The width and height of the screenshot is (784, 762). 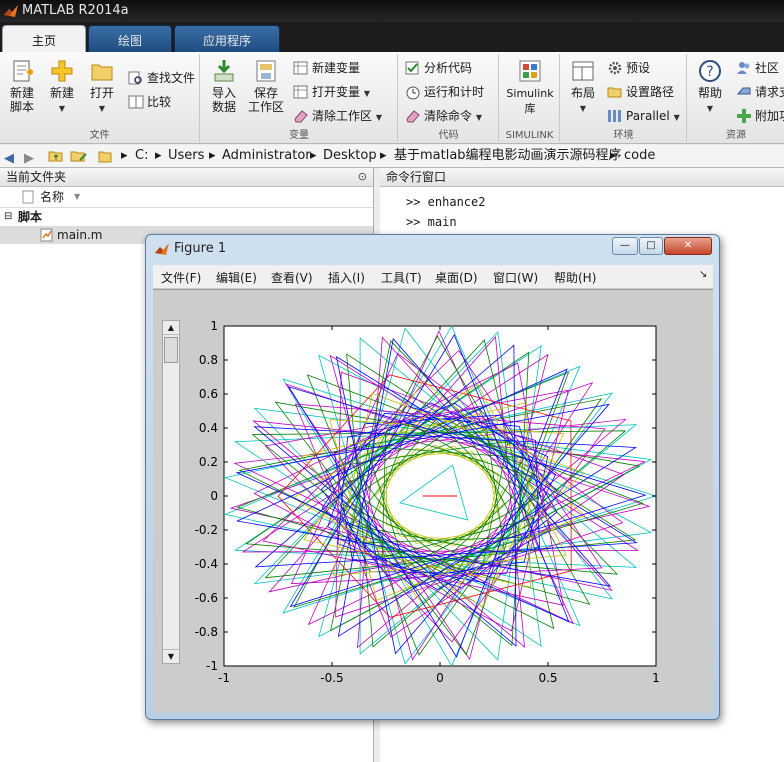 What do you see at coordinates (651, 246) in the screenshot?
I see `maximize-button: □` at bounding box center [651, 246].